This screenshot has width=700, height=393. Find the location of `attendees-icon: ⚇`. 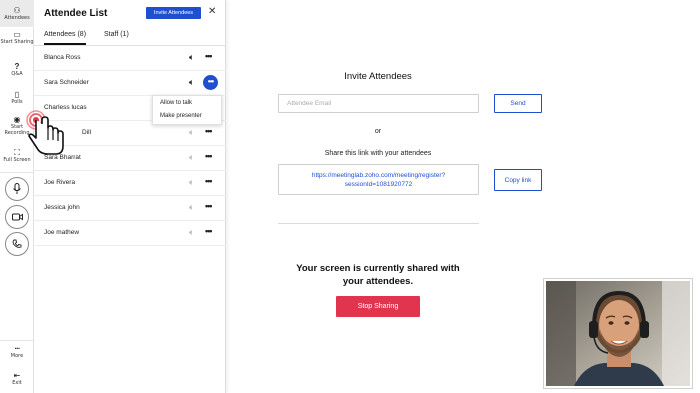

attendees-icon: ⚇ is located at coordinates (17, 10).